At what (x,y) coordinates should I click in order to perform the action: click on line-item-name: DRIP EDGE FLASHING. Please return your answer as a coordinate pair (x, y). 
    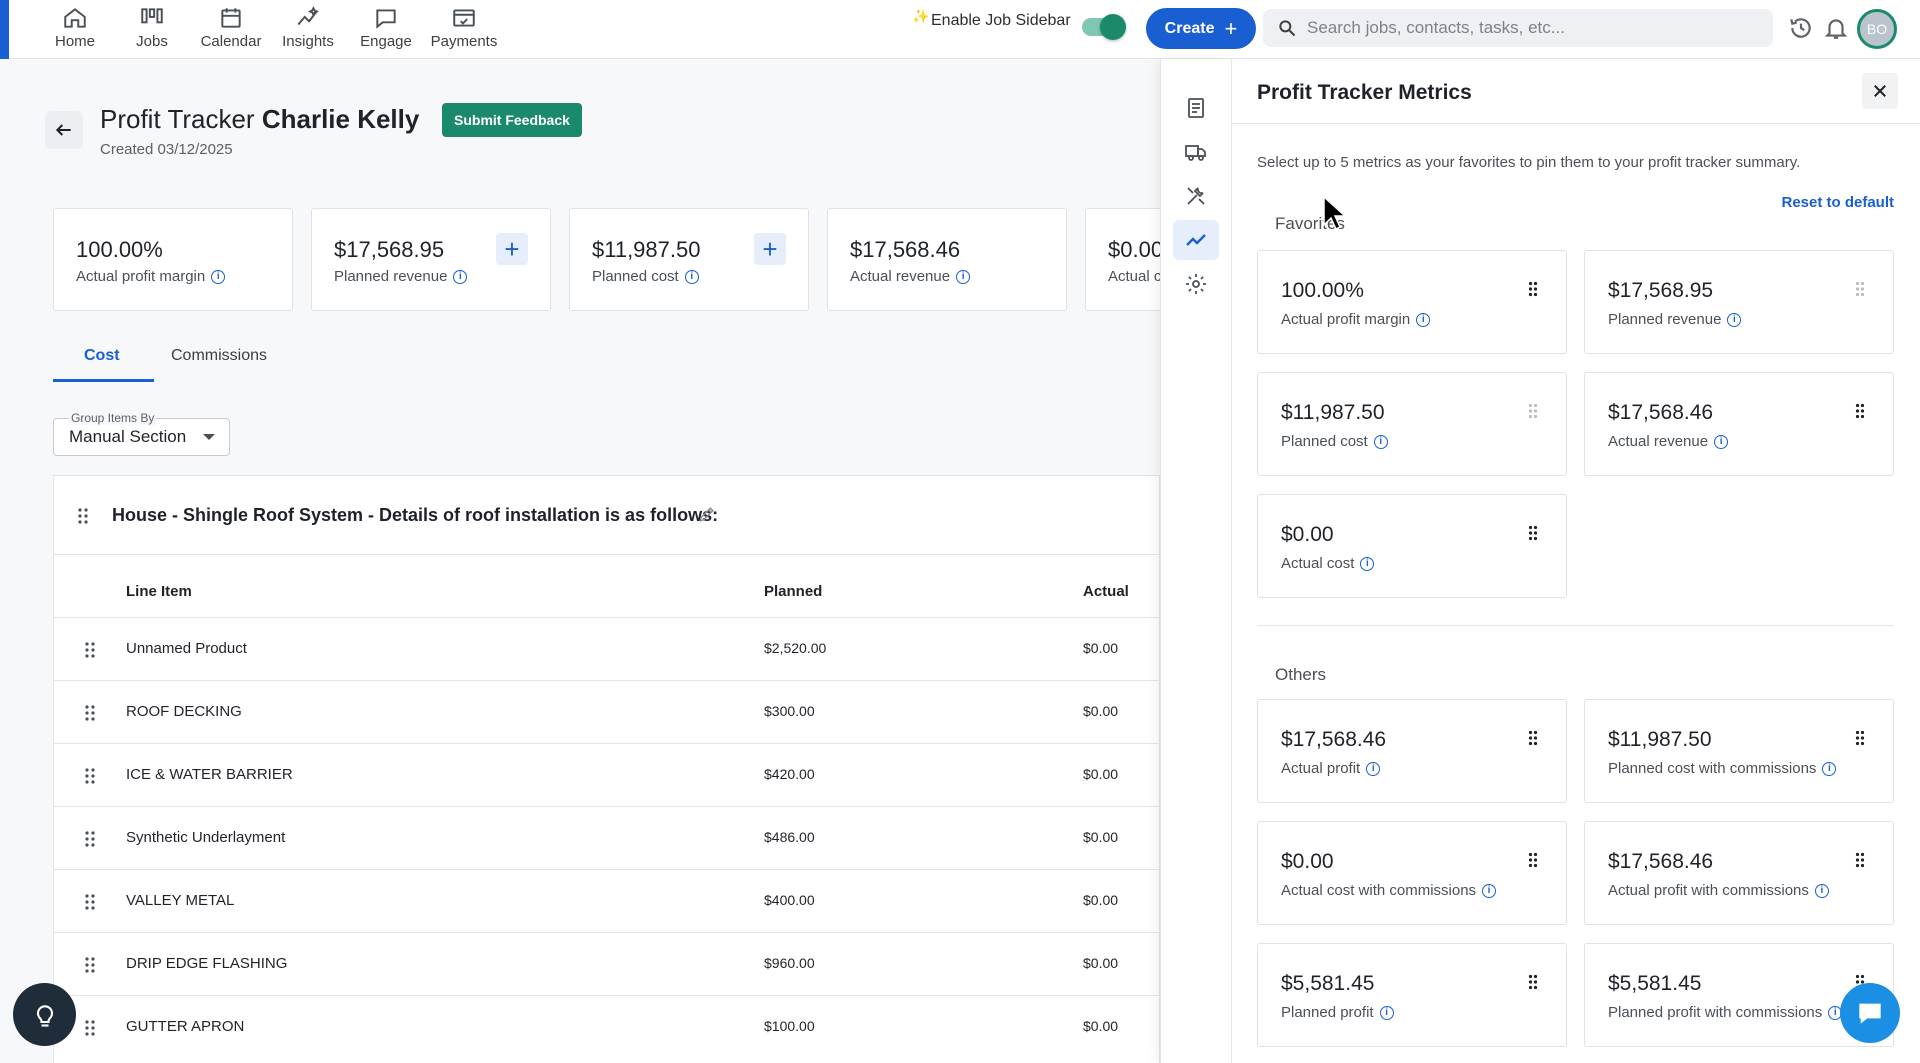
    Looking at the image, I should click on (207, 963).